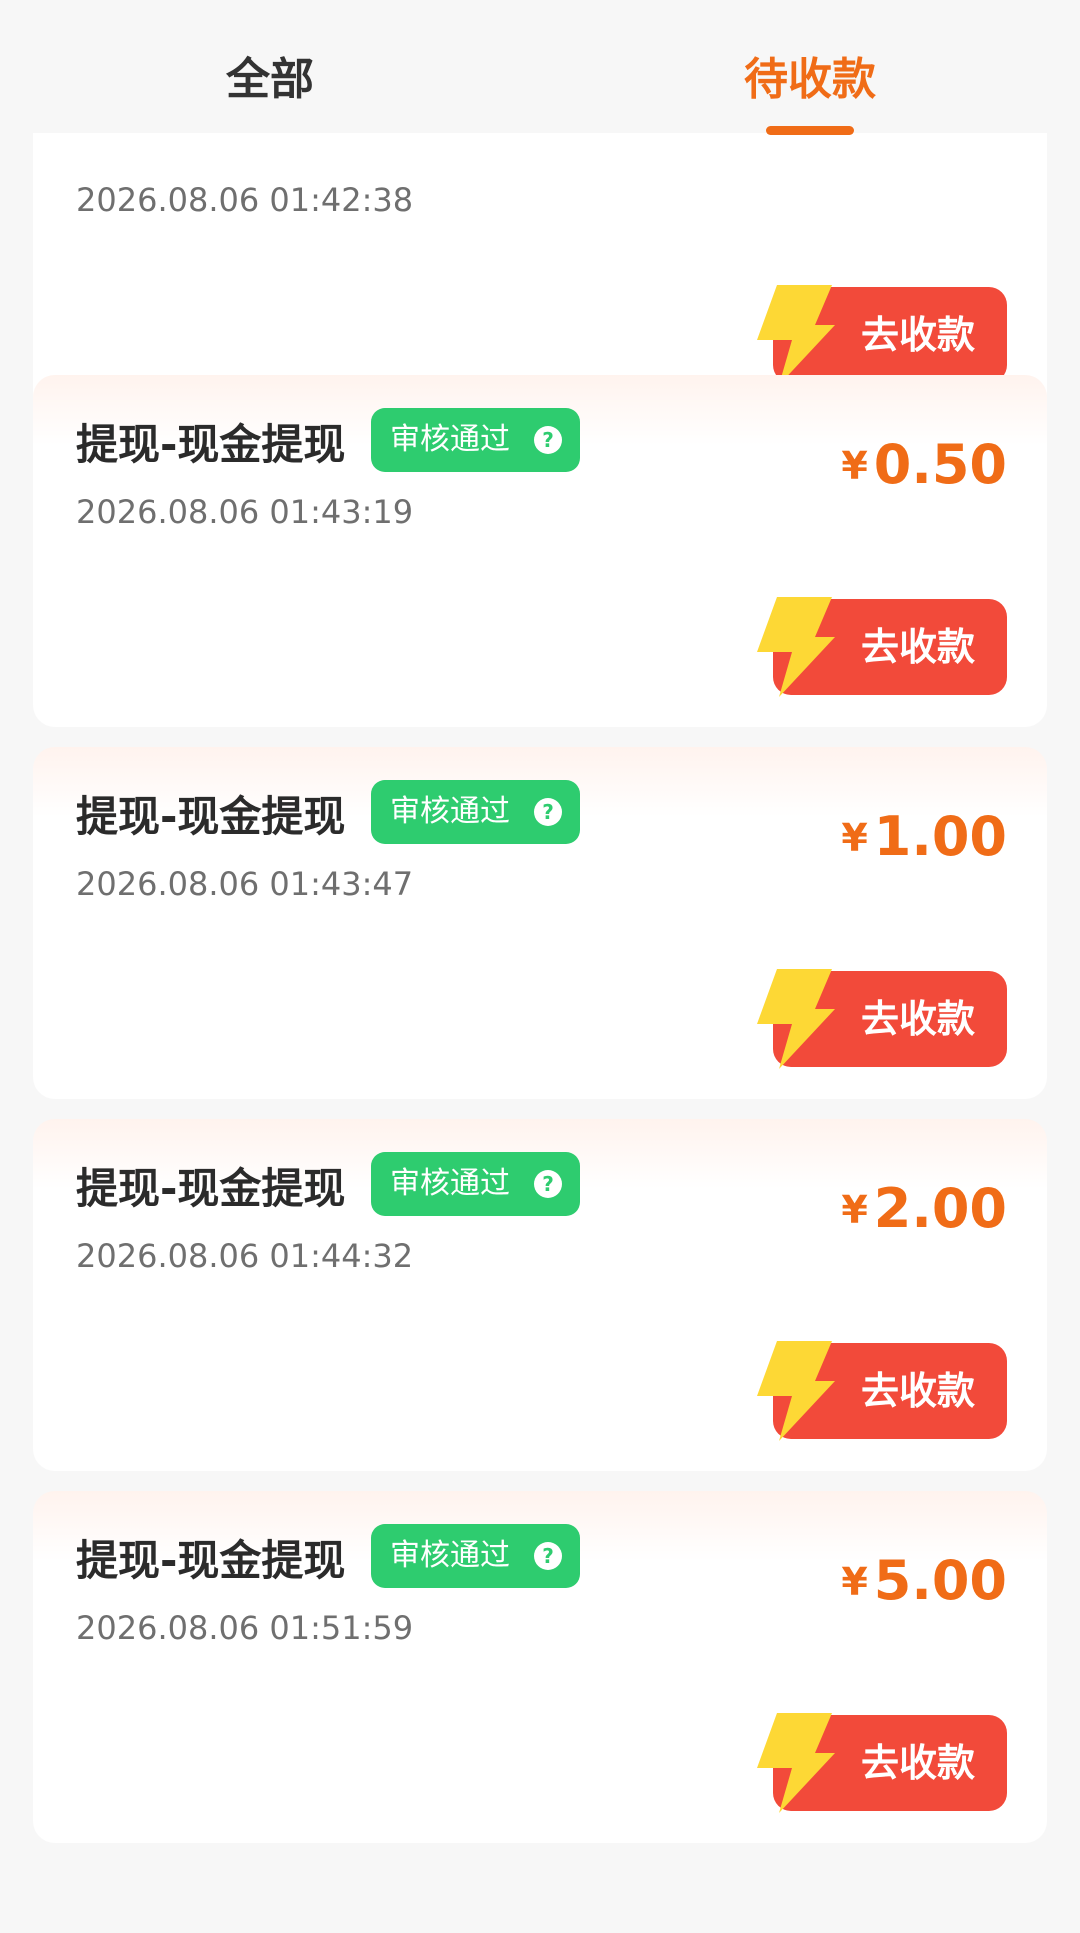 The height and width of the screenshot is (1933, 1080). What do you see at coordinates (540, 274) in the screenshot?
I see `record-card: 2026.08.06 01:42:38 去收款` at bounding box center [540, 274].